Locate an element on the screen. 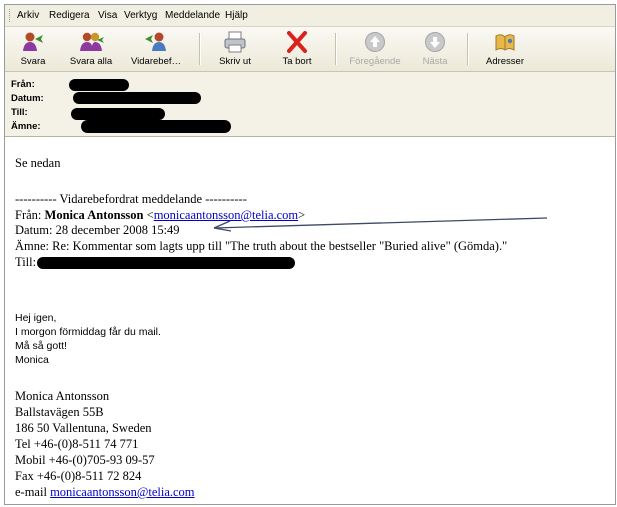 Image resolution: width=617 pixels, height=507 pixels. sign-line: Monica is located at coordinates (32, 360).